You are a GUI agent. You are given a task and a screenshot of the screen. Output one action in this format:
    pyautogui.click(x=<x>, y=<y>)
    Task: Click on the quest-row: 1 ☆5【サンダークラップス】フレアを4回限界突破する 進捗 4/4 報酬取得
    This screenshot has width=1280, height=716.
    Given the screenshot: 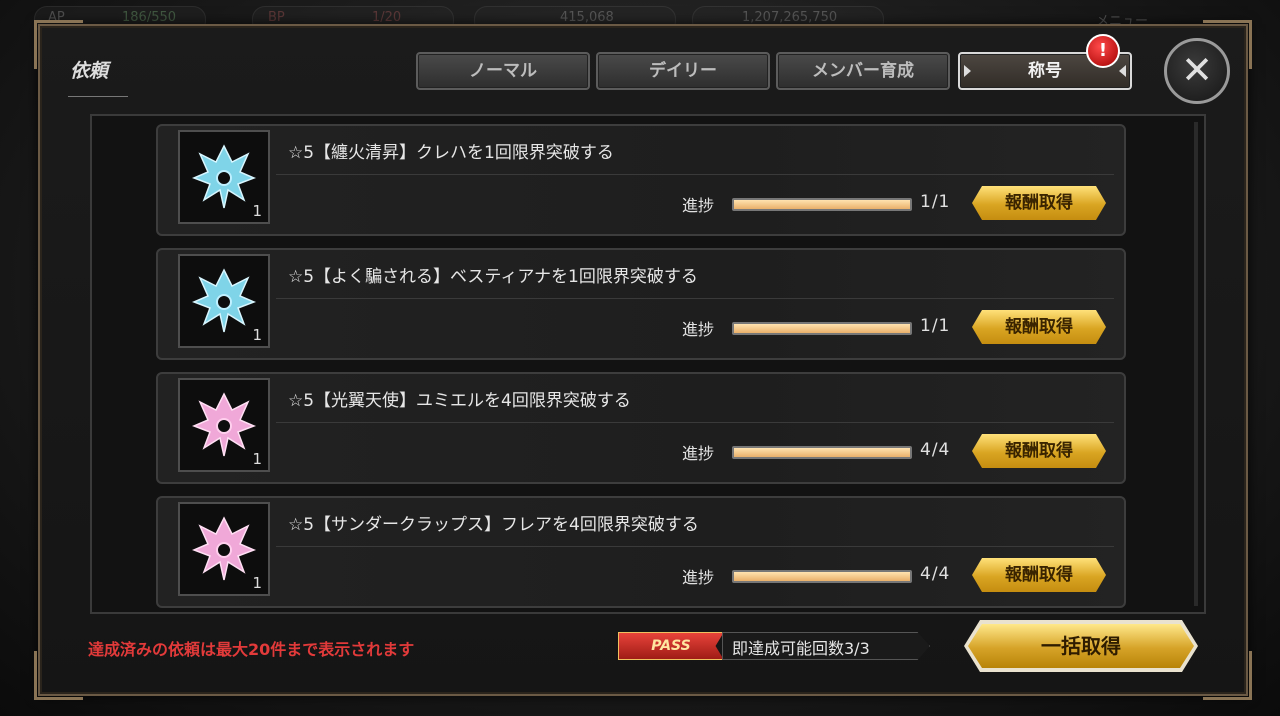 What is the action you would take?
    pyautogui.click(x=641, y=552)
    